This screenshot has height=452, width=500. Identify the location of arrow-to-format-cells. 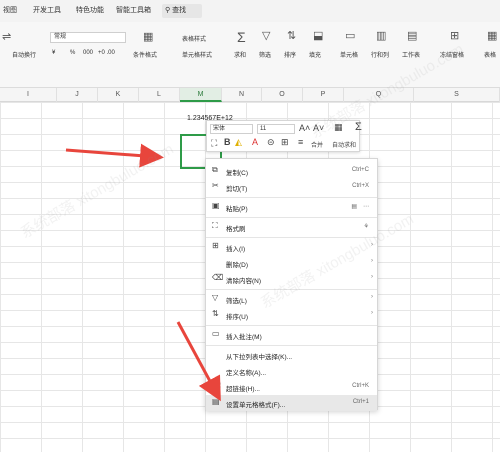
(198, 361).